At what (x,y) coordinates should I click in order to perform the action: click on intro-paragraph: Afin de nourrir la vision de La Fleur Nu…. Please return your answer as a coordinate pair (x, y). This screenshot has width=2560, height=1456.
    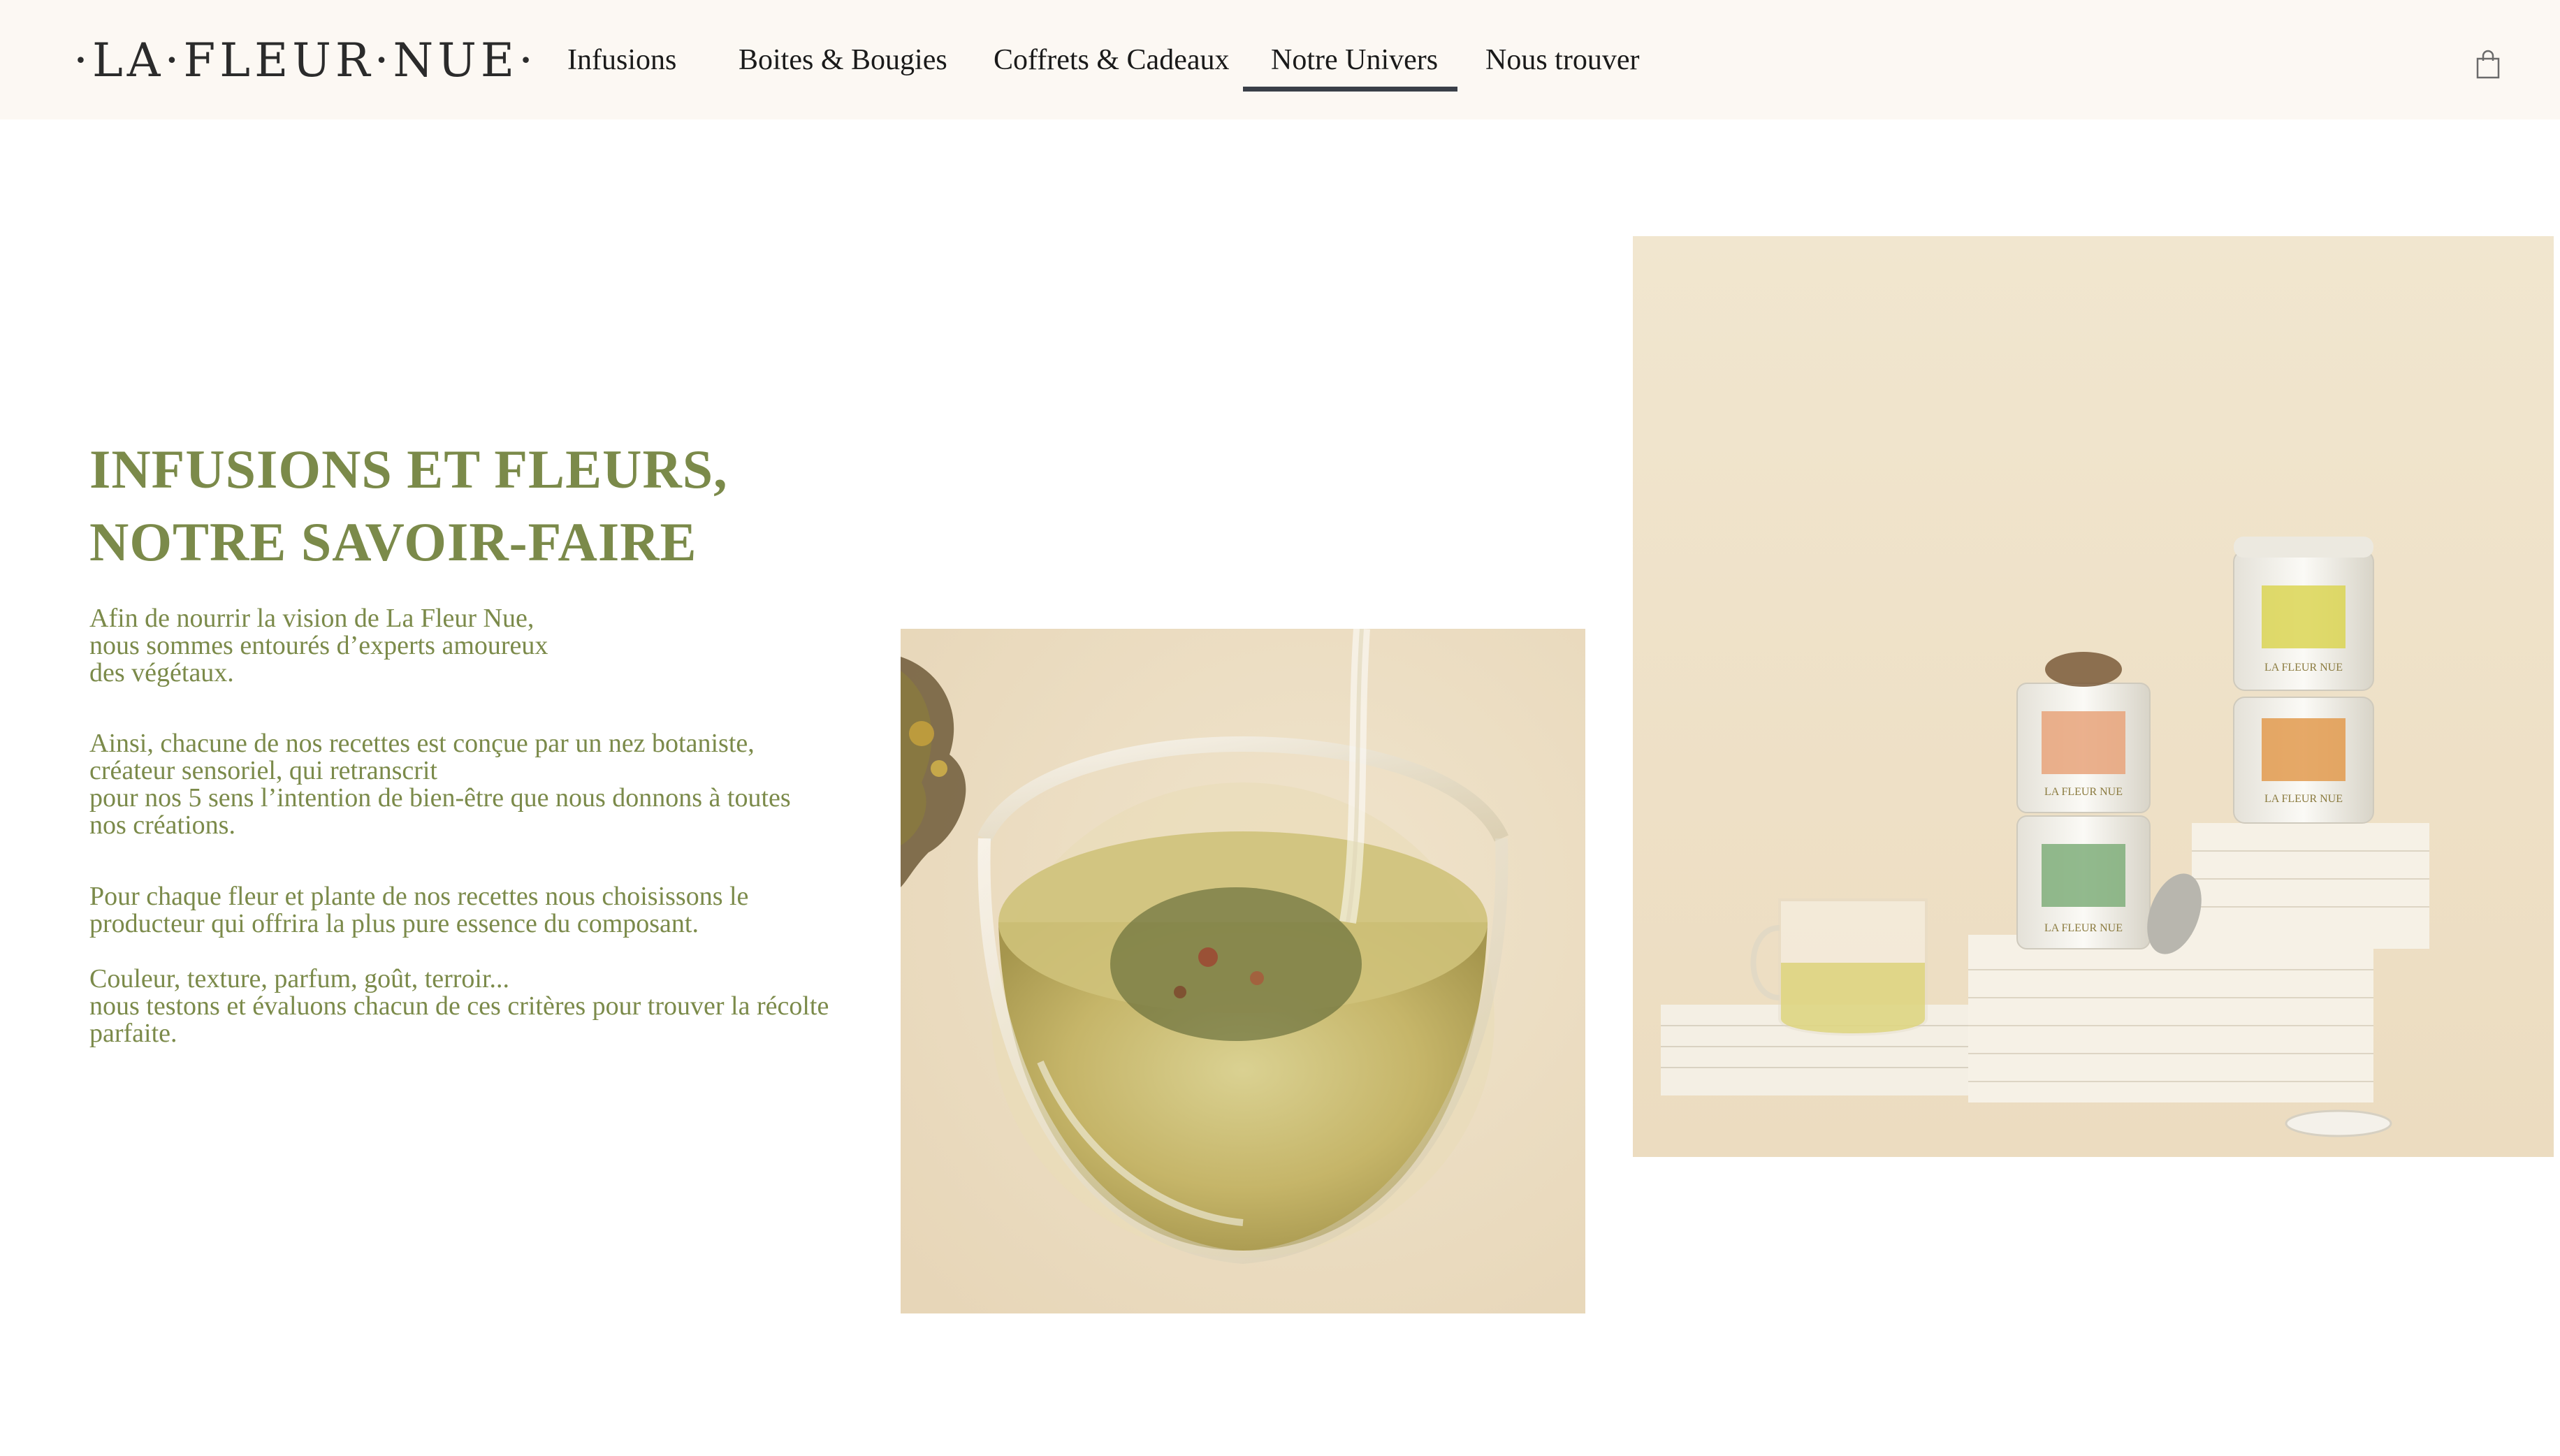
    Looking at the image, I should click on (318, 645).